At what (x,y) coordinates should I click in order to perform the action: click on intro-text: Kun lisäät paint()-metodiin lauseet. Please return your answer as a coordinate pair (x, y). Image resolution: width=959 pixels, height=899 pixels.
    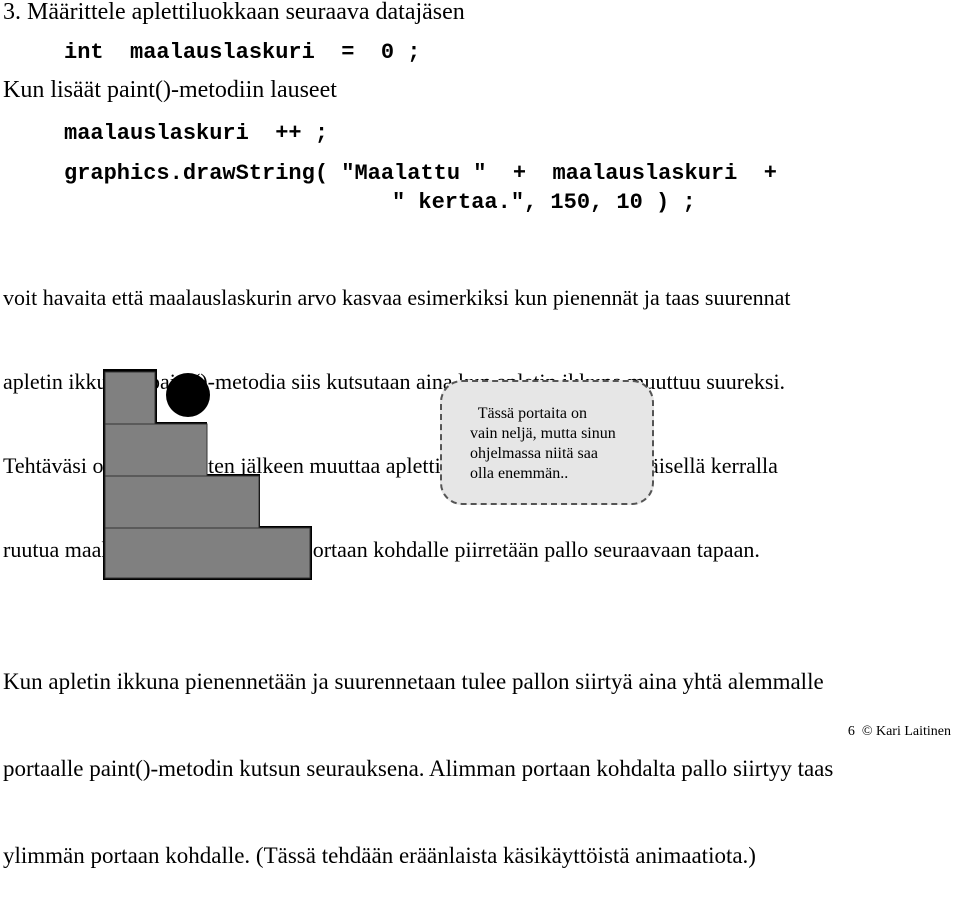
    Looking at the image, I should click on (170, 90).